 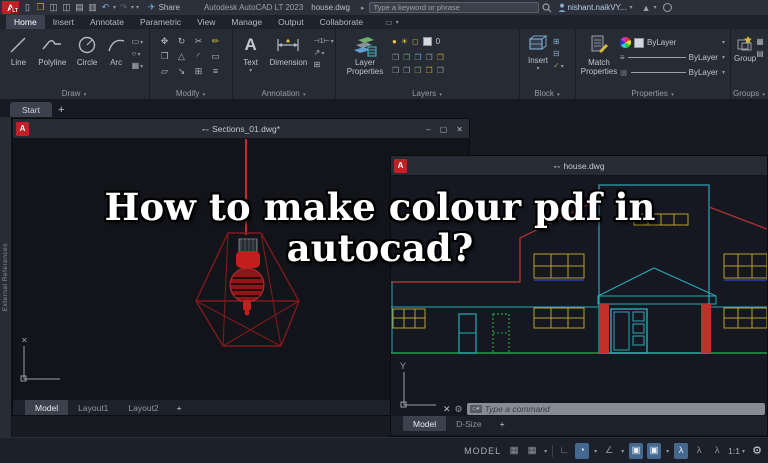 I want to click on color-caret-icon: ▾, so click(x=723, y=42).